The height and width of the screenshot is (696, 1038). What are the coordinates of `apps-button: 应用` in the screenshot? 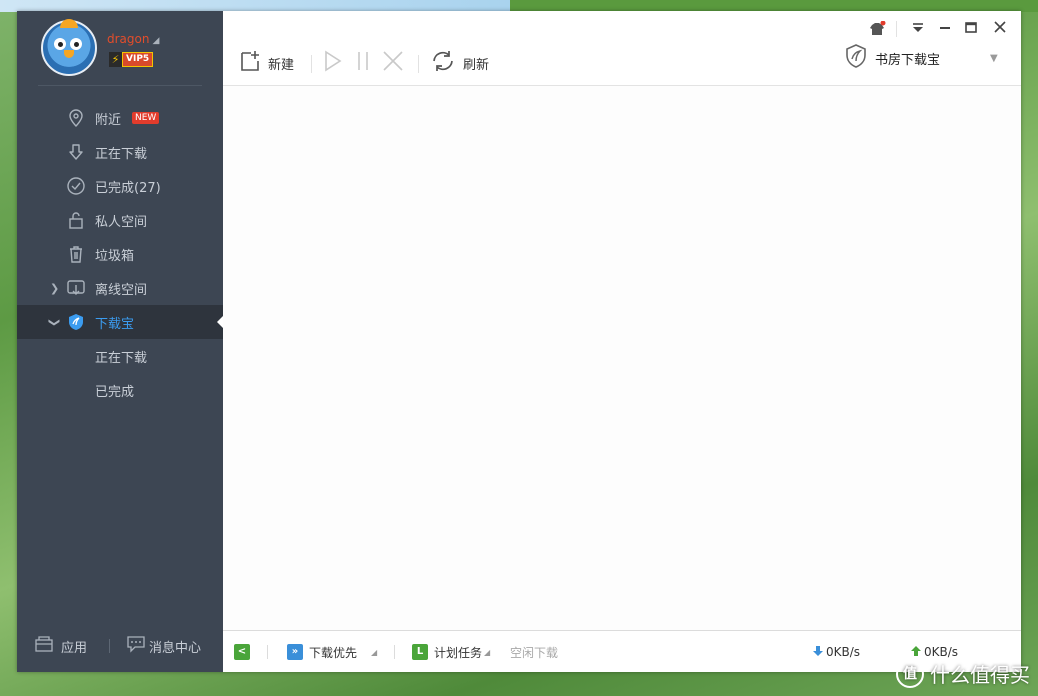 It's located at (61, 646).